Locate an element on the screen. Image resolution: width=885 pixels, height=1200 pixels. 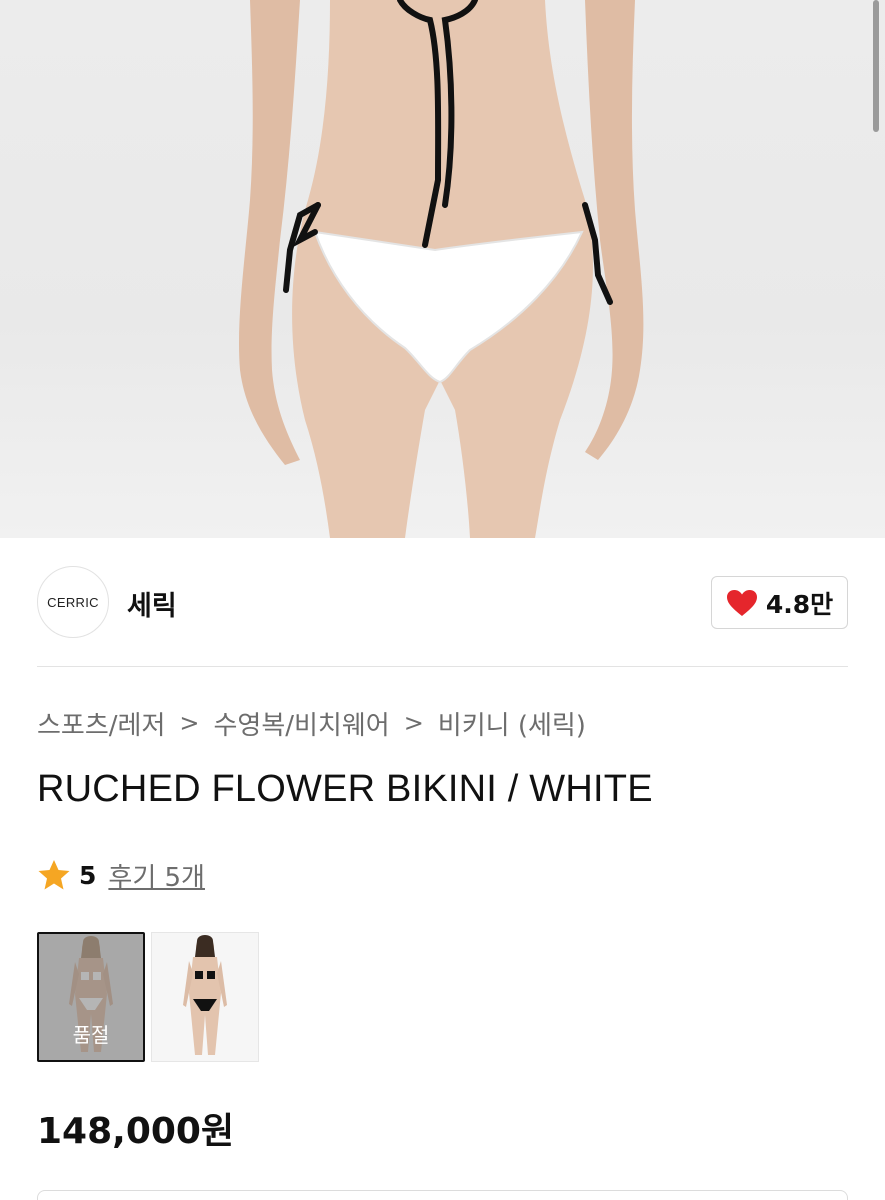
like-count: 4.8만 is located at coordinates (799, 604).